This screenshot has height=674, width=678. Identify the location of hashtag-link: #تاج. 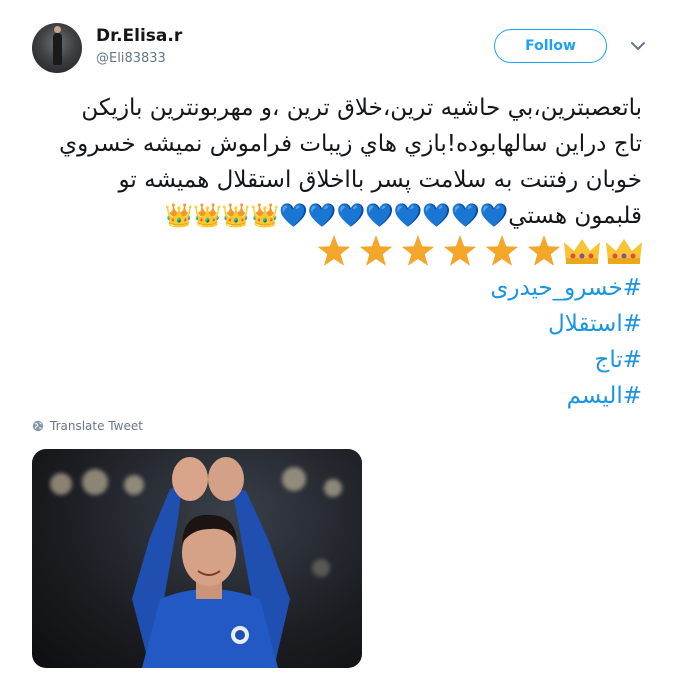
(336, 360).